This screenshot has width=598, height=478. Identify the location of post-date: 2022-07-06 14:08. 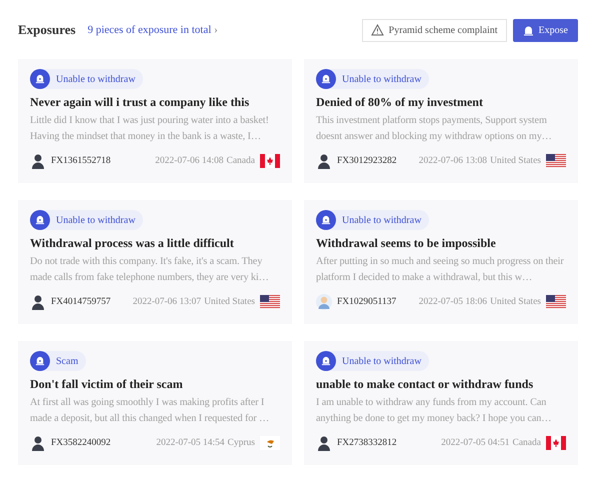
(189, 161).